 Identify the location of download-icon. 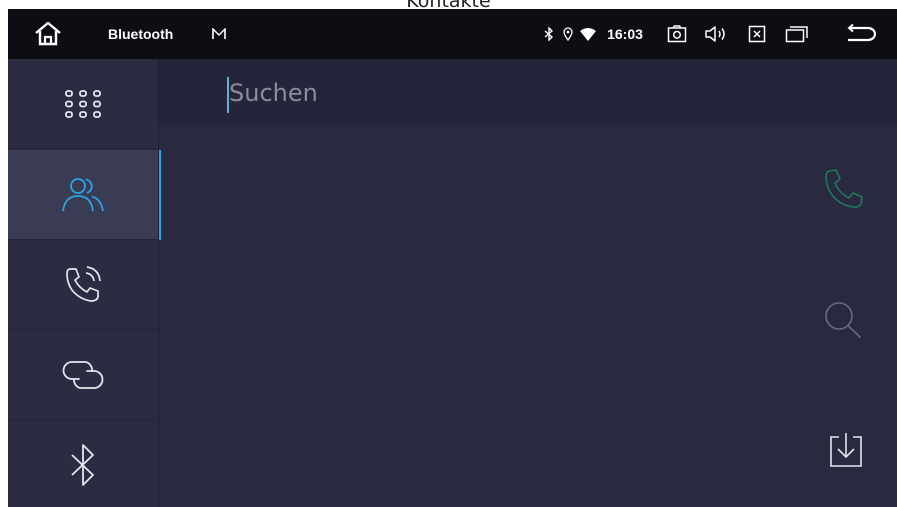
(846, 450).